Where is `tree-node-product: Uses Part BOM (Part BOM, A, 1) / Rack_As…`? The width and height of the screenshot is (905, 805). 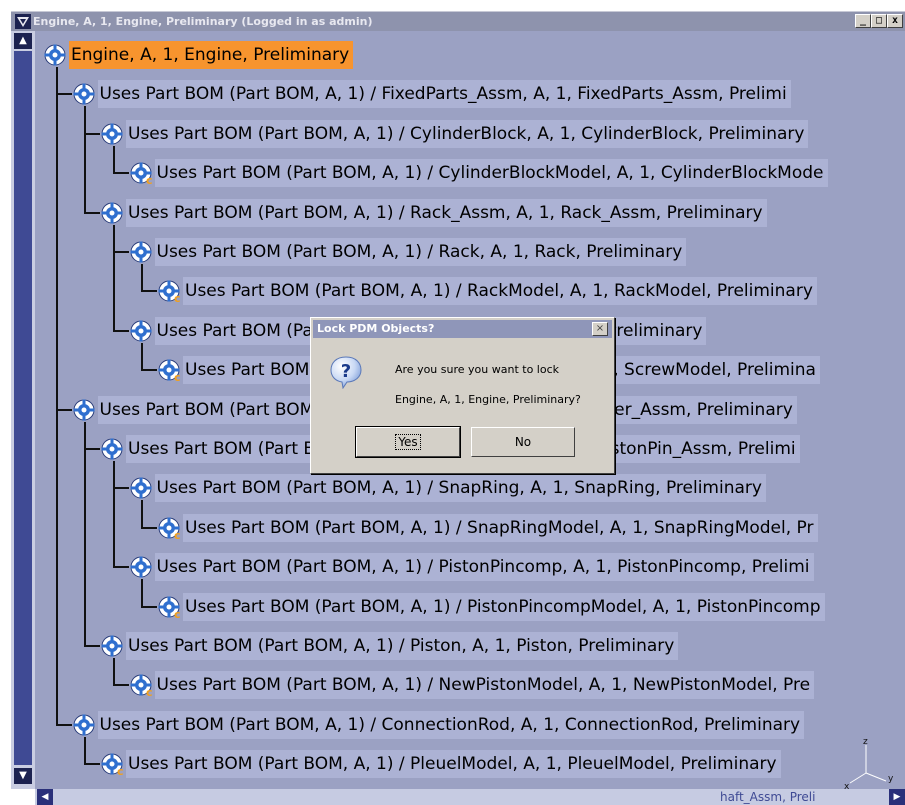 tree-node-product: Uses Part BOM (Part BOM, A, 1) / Rack_As… is located at coordinates (470, 213).